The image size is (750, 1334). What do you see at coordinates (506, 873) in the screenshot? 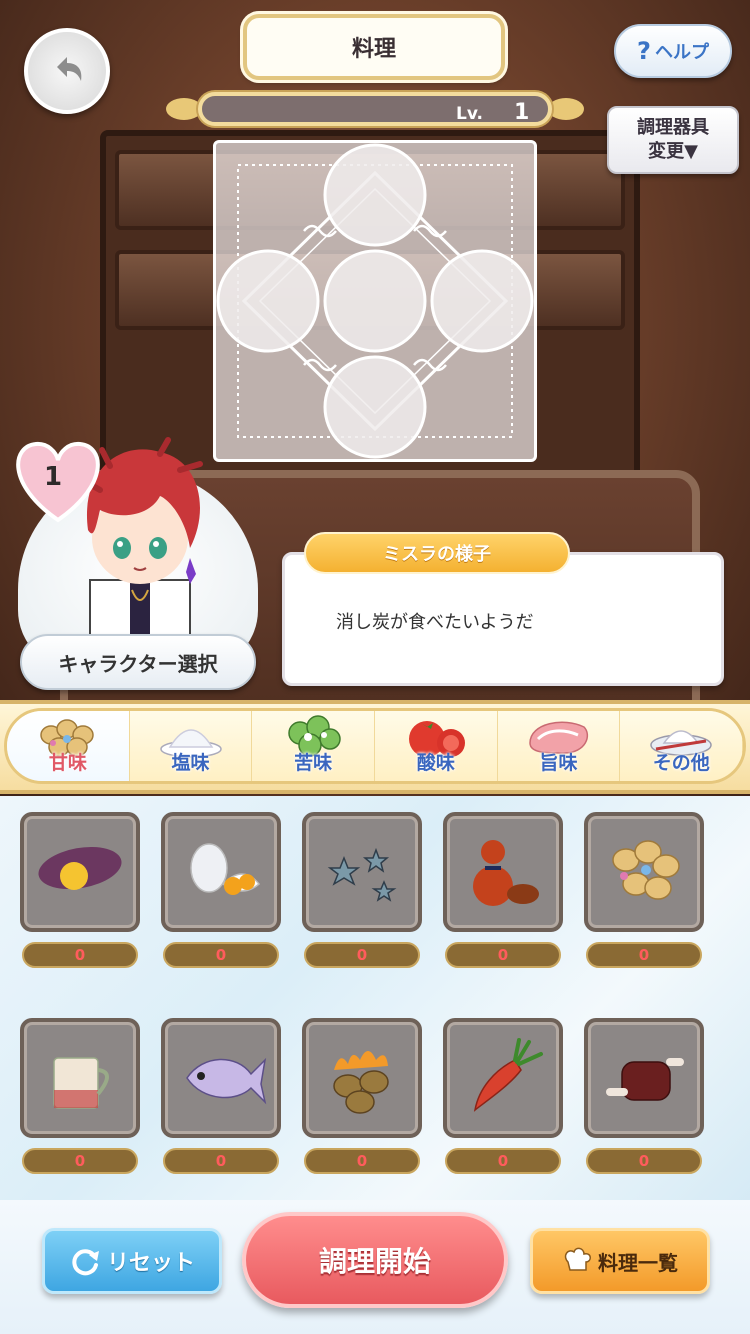
I see `gourd-icon` at bounding box center [506, 873].